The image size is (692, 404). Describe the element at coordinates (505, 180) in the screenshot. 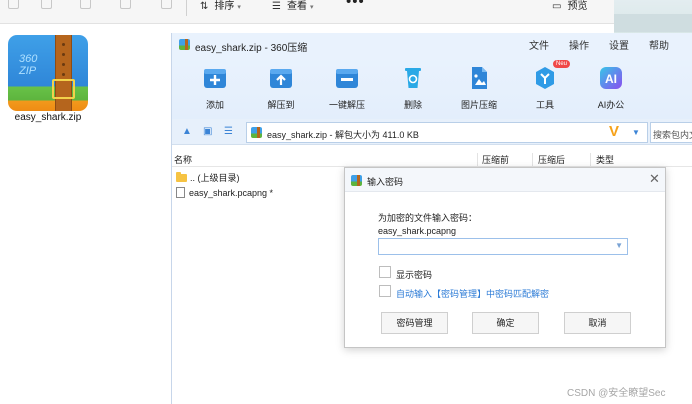

I see `dialog-header: 输入密码 ✕` at that location.